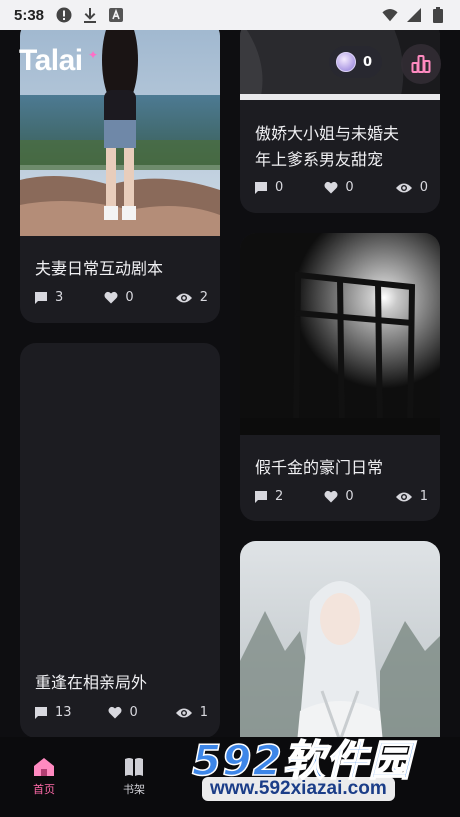  I want to click on comment-stat: 13, so click(53, 712).